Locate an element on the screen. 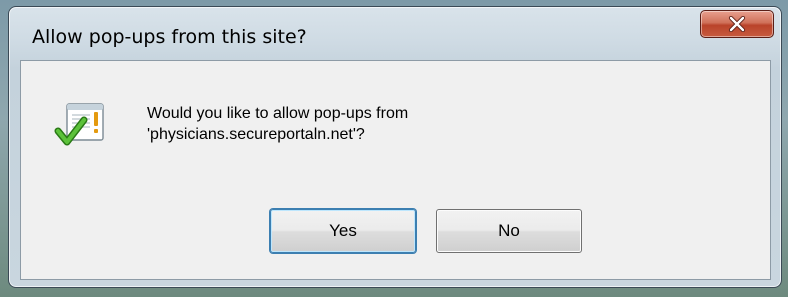 The height and width of the screenshot is (297, 788). close-icon is located at coordinates (737, 24).